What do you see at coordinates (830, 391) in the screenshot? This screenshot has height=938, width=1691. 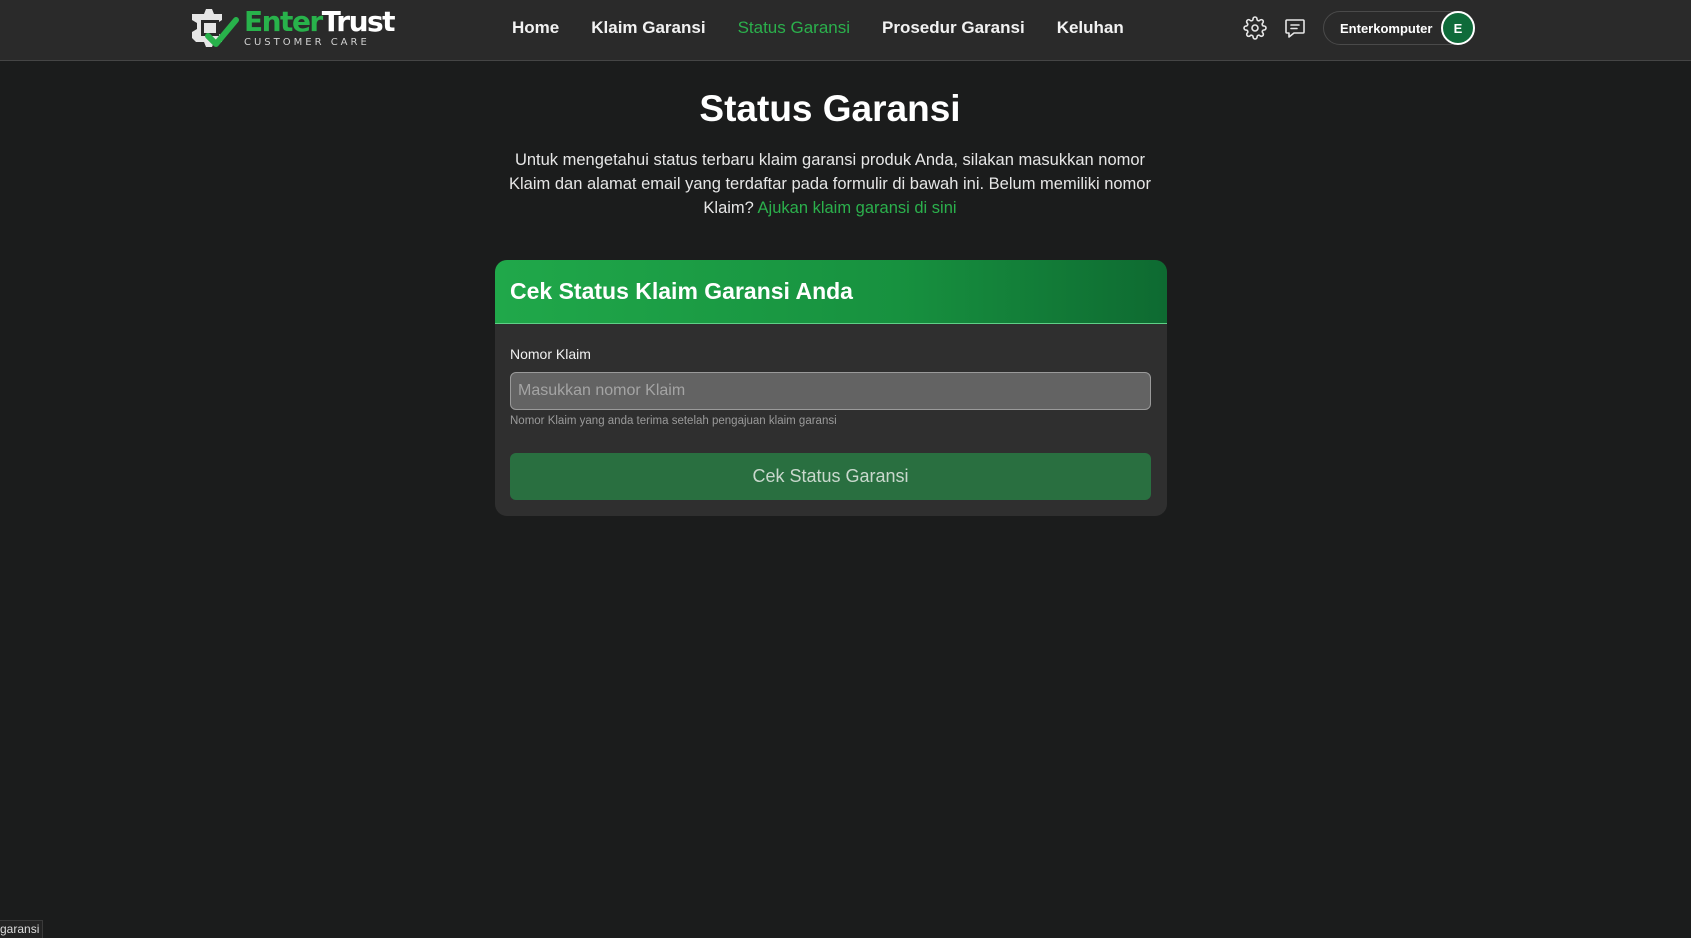 I see `claim-number-input` at bounding box center [830, 391].